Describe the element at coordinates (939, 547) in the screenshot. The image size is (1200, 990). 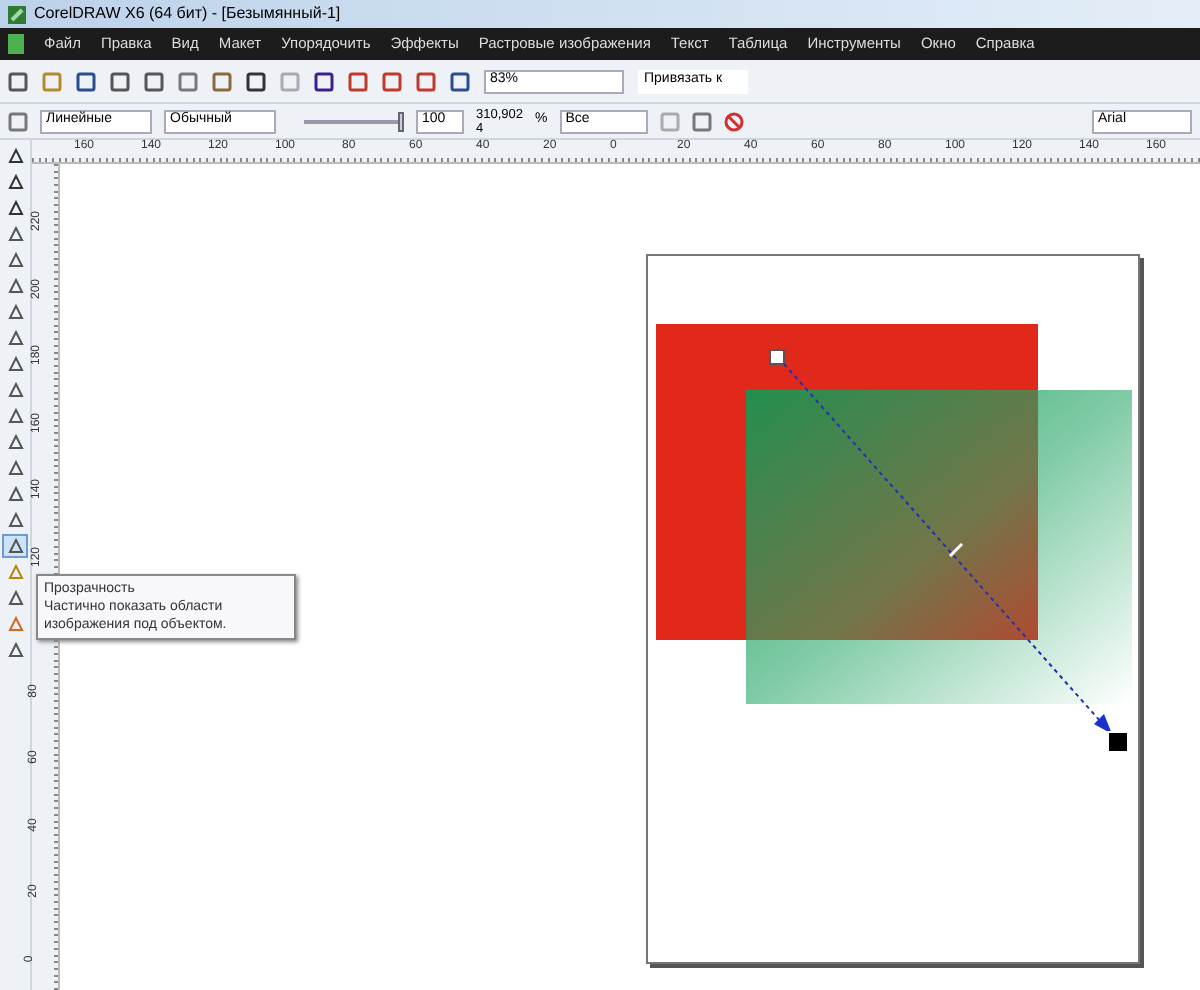
I see `gradient-transparent-rectangle` at that location.